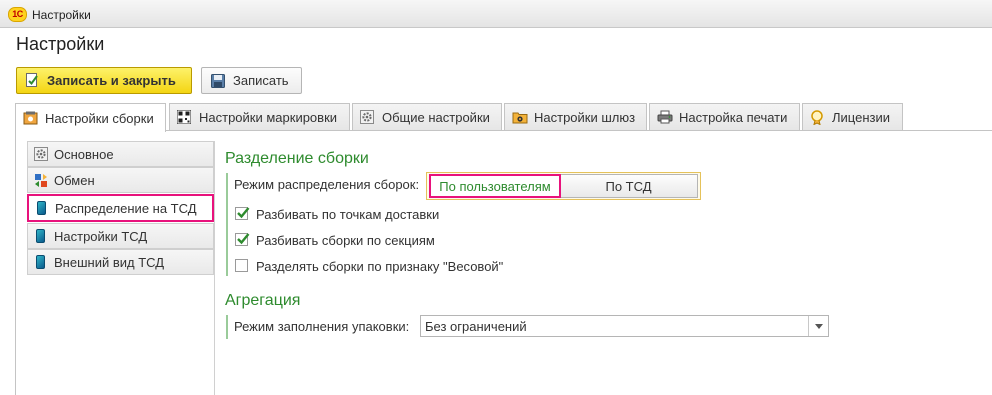 Image resolution: width=992 pixels, height=395 pixels. What do you see at coordinates (31, 118) in the screenshot?
I see `assembly-settings-icon` at bounding box center [31, 118].